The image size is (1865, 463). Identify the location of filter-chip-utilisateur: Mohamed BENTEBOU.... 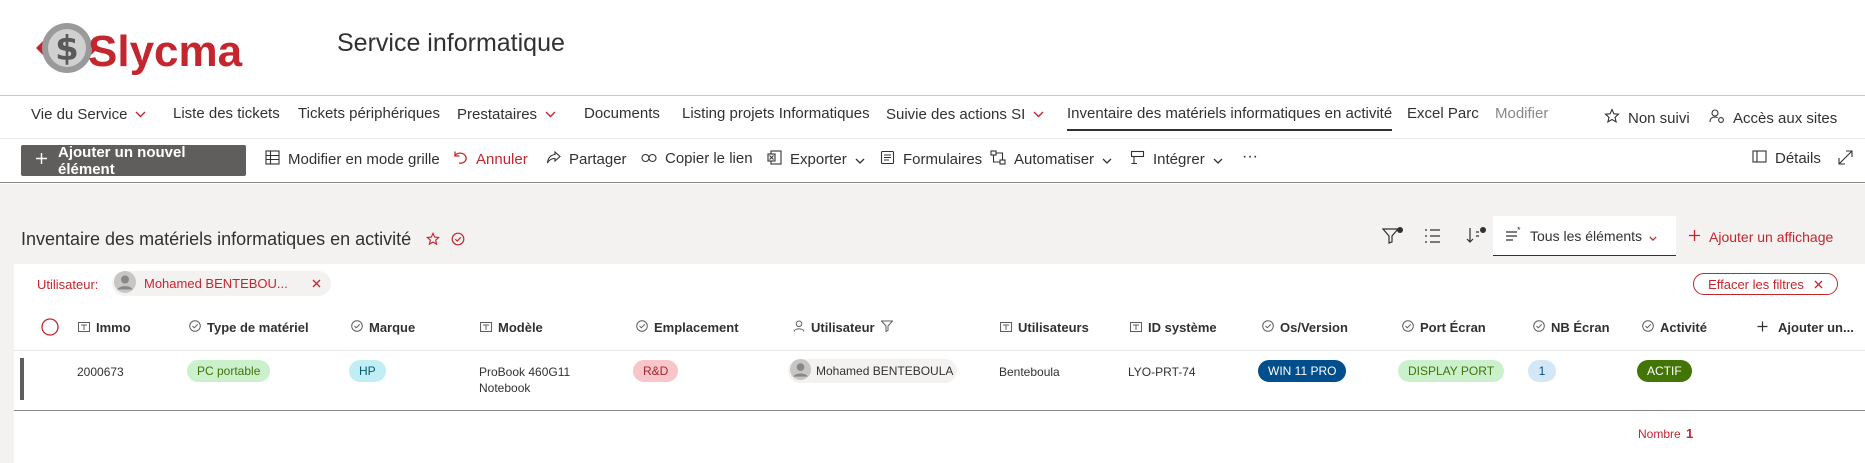
(221, 283).